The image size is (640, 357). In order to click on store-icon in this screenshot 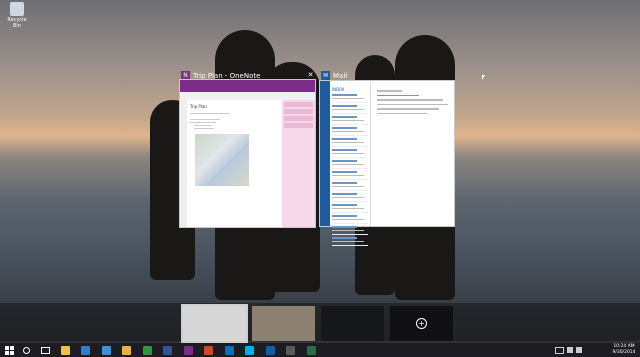, I will do `click(147, 350)`.